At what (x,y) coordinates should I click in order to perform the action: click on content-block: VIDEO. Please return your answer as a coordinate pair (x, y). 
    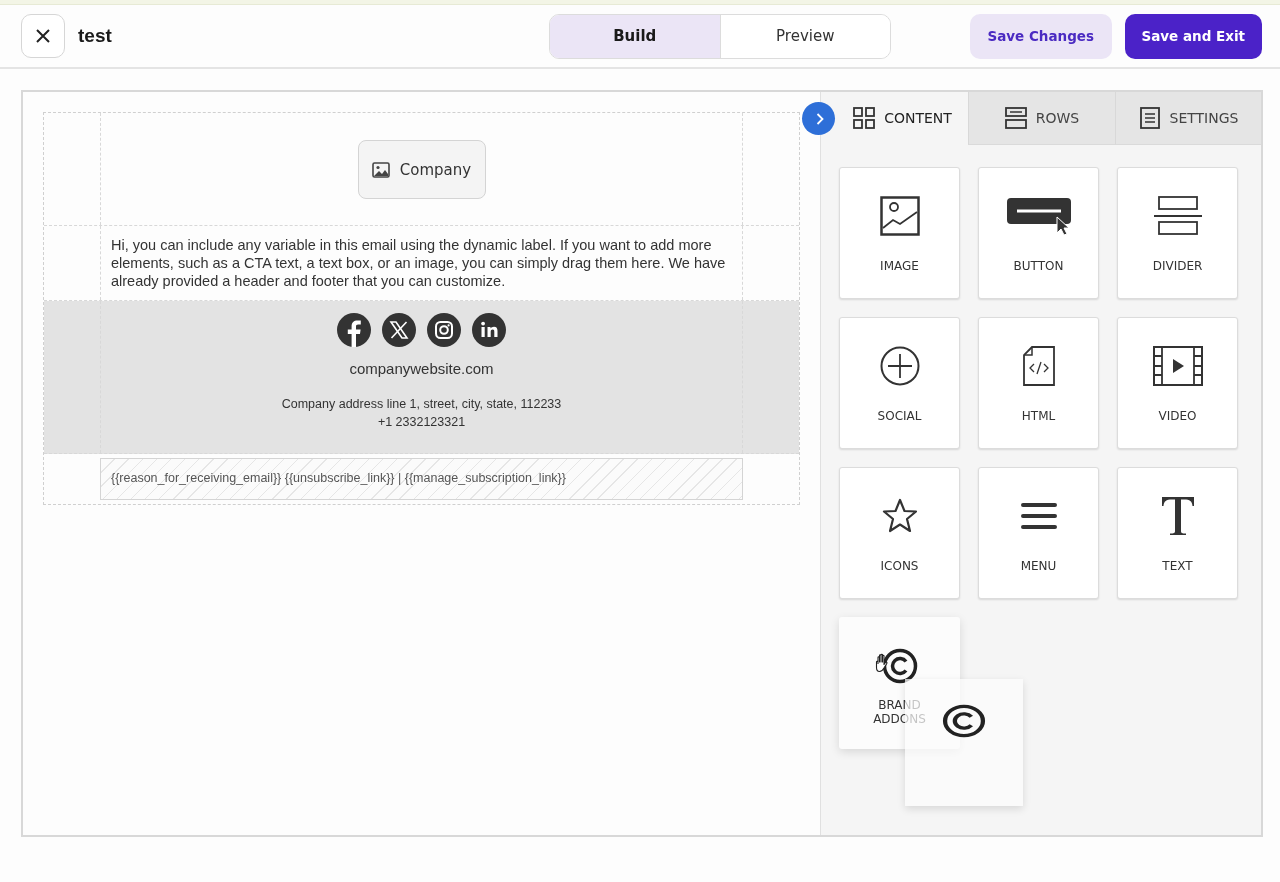
    Looking at the image, I should click on (1177, 383).